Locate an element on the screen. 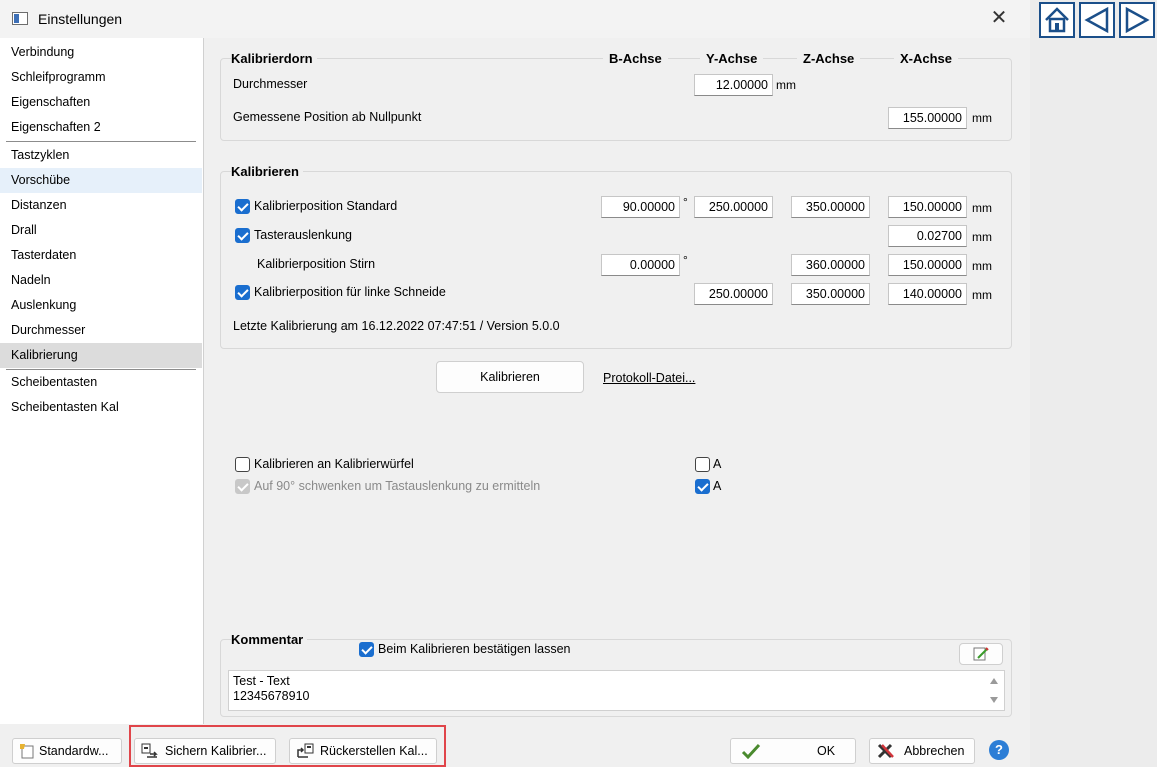 The image size is (1157, 767). position-label: Gemessene Position ab Nullpunkt is located at coordinates (327, 117).